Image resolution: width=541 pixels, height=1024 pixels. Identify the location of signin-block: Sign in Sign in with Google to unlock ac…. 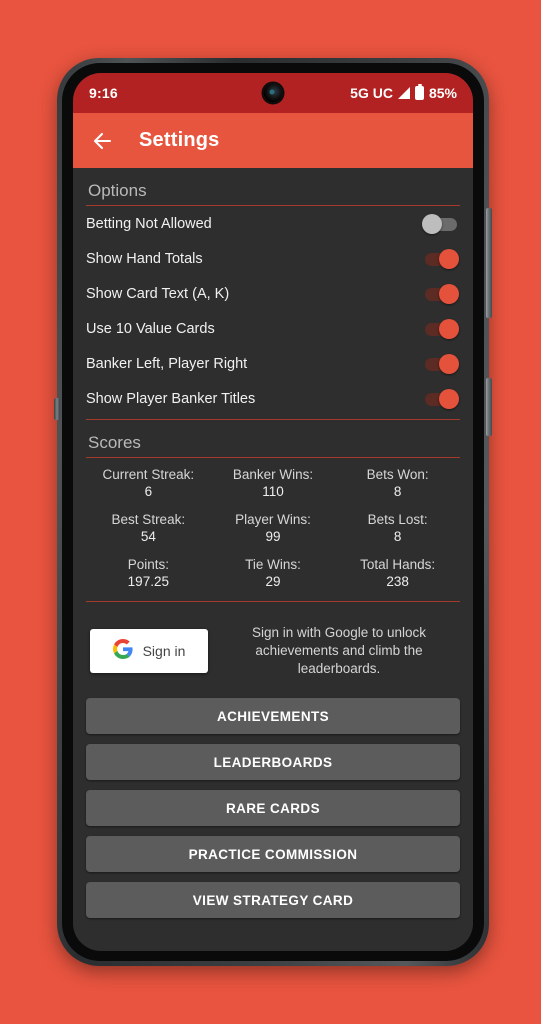
(273, 650).